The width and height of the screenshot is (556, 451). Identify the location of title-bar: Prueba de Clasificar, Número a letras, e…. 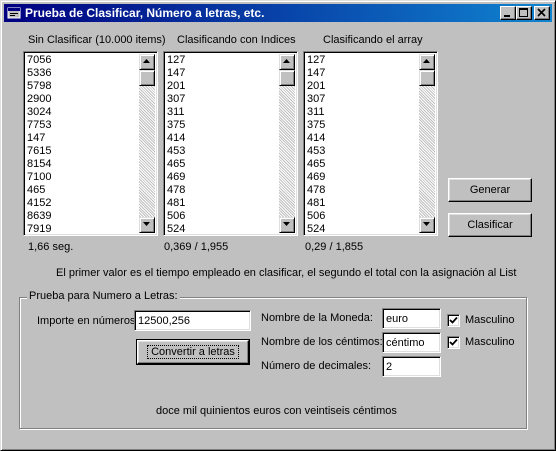
(278, 13).